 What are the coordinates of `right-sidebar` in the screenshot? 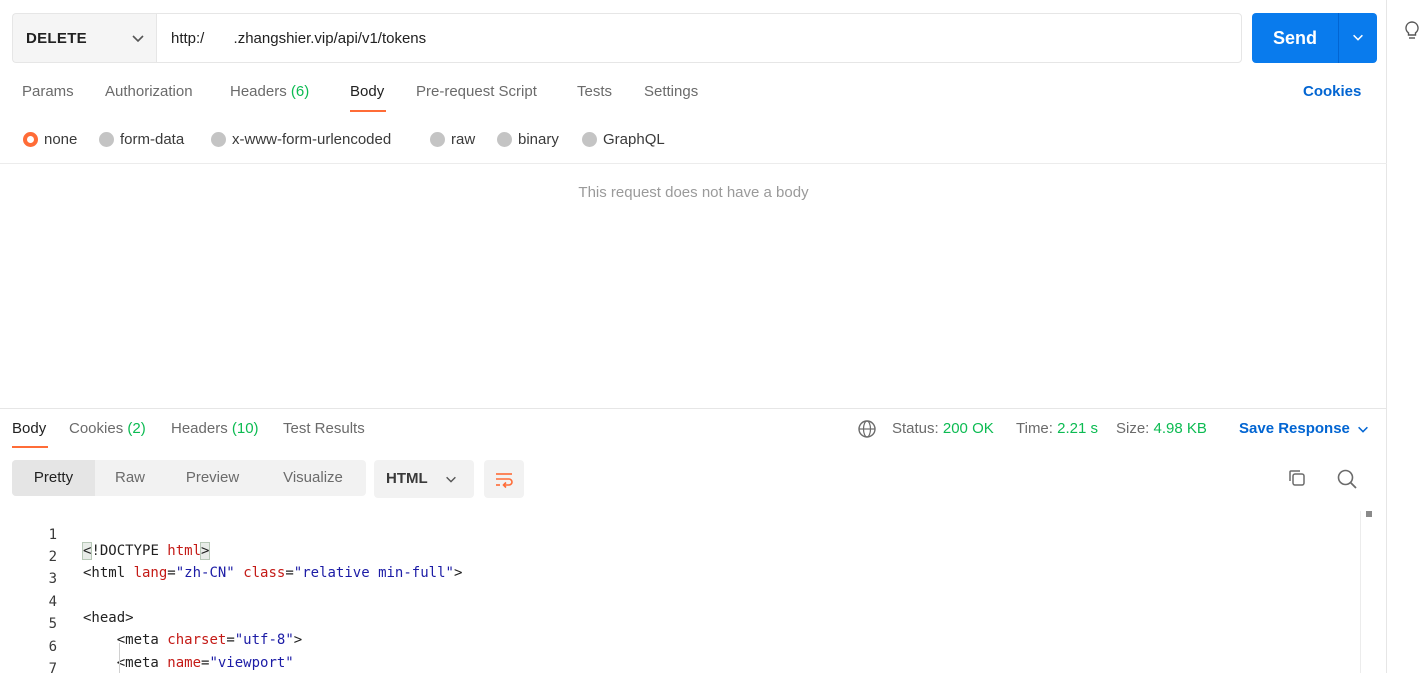 It's located at (1404, 336).